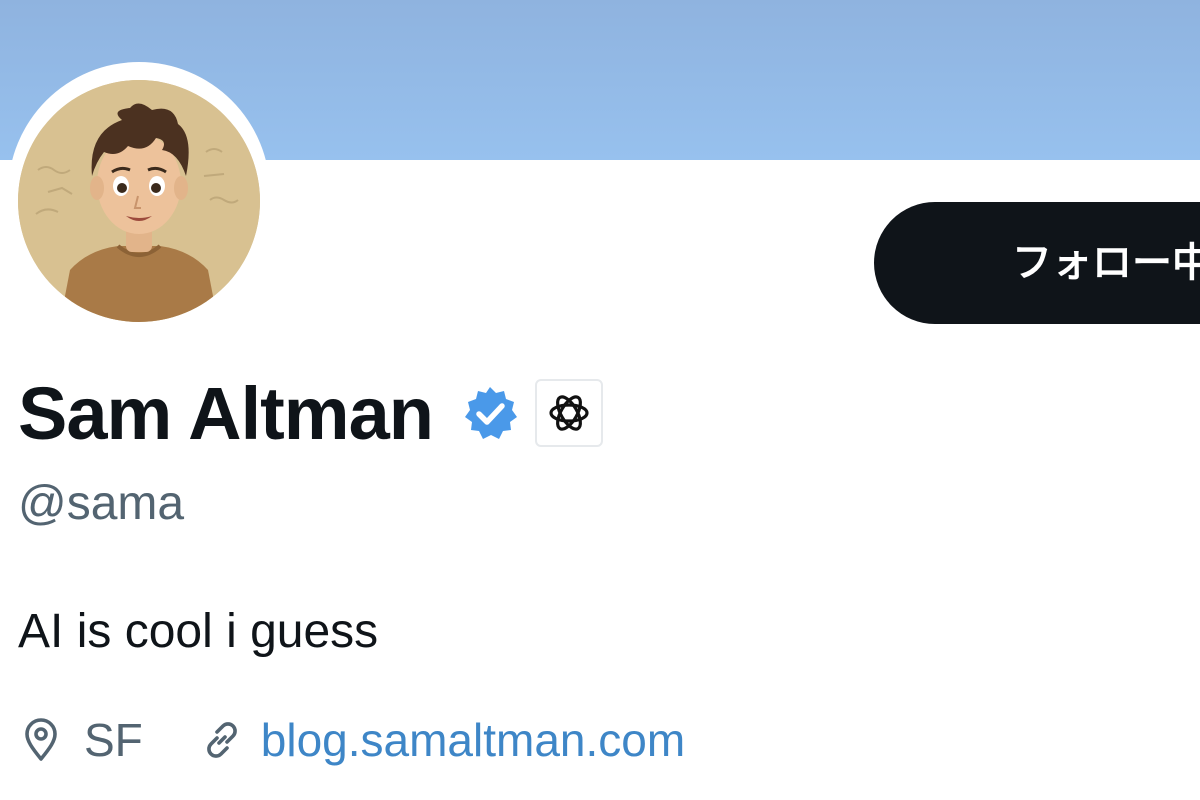  Describe the element at coordinates (113, 740) in the screenshot. I see `profile-location: SF` at that location.